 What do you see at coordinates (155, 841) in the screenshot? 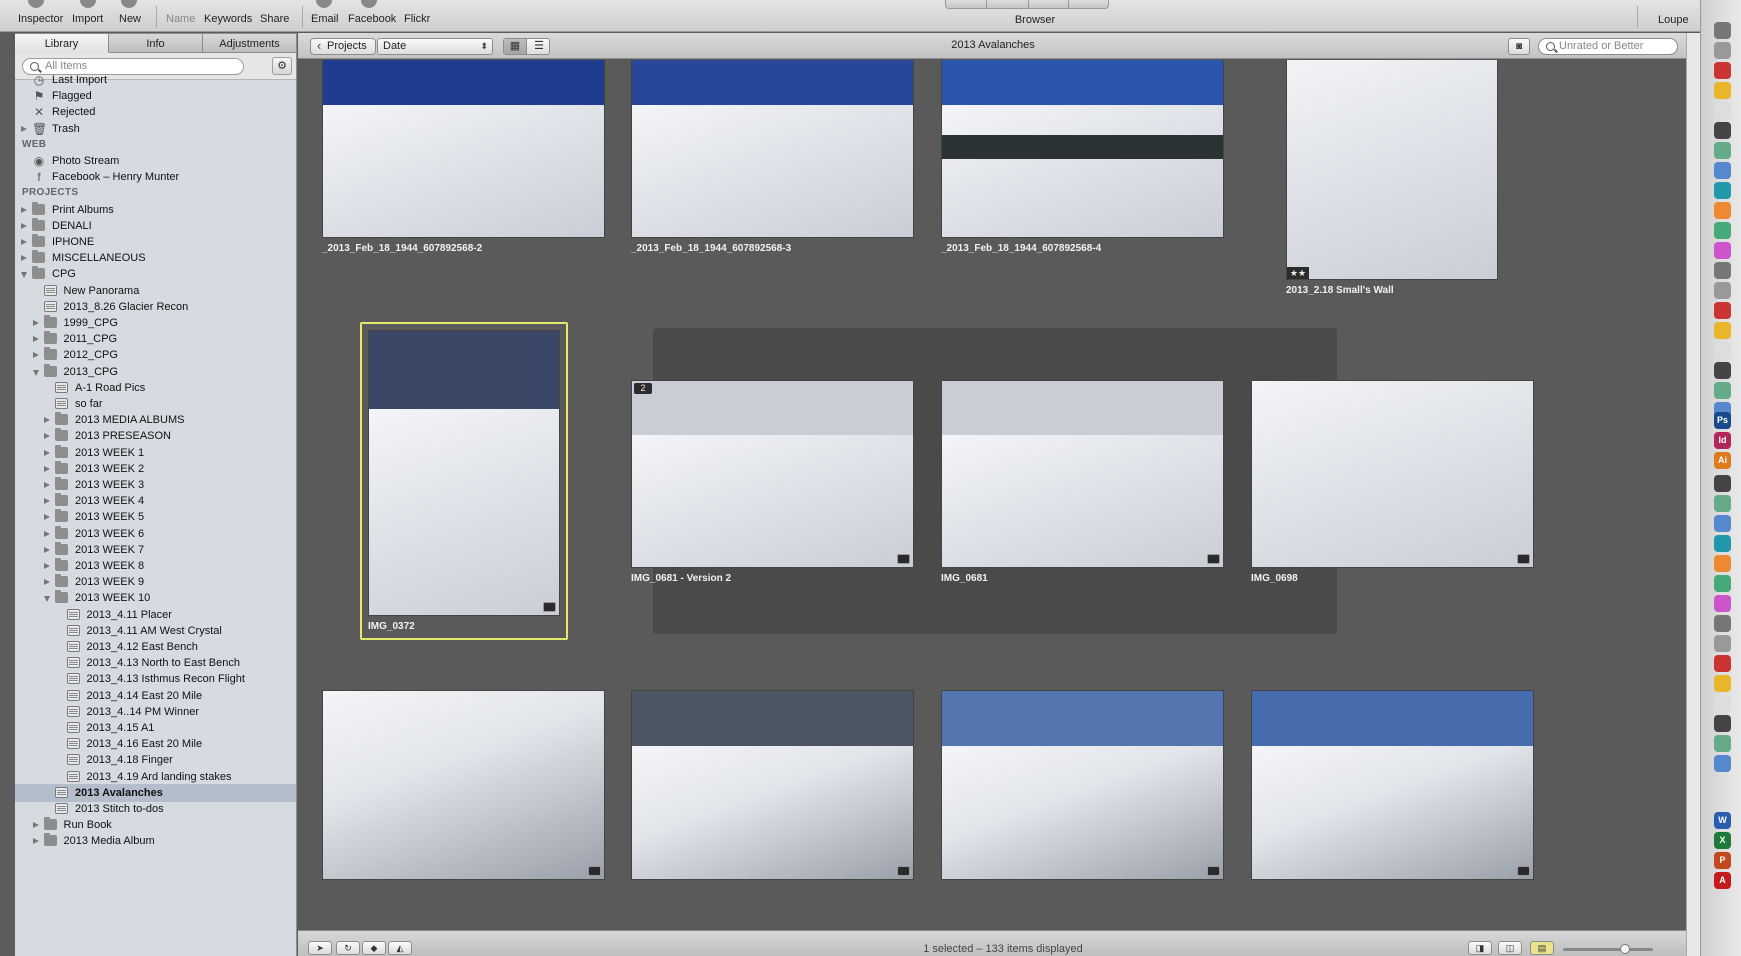
I see `sidebar-item: 2013 Media Album` at bounding box center [155, 841].